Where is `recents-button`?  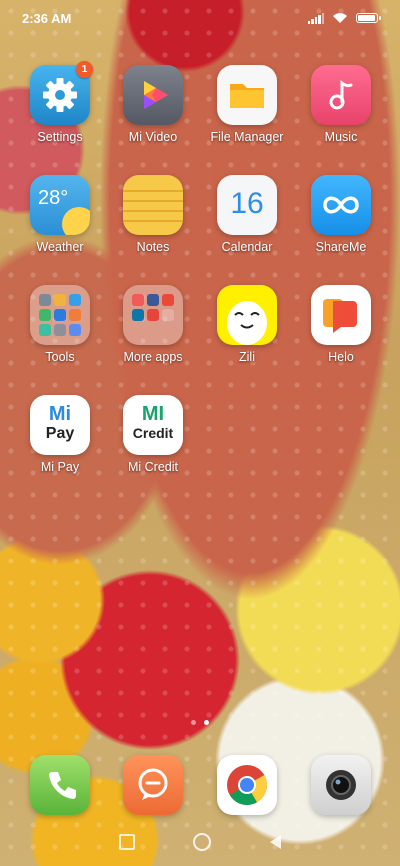 recents-button is located at coordinates (127, 842).